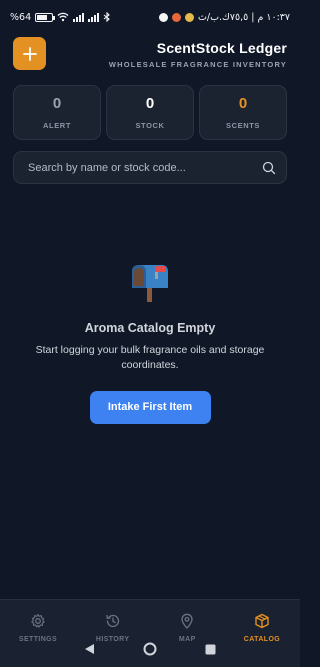 Image resolution: width=320 pixels, height=667 pixels. Describe the element at coordinates (150, 125) in the screenshot. I see `stat-label: STOCK` at that location.